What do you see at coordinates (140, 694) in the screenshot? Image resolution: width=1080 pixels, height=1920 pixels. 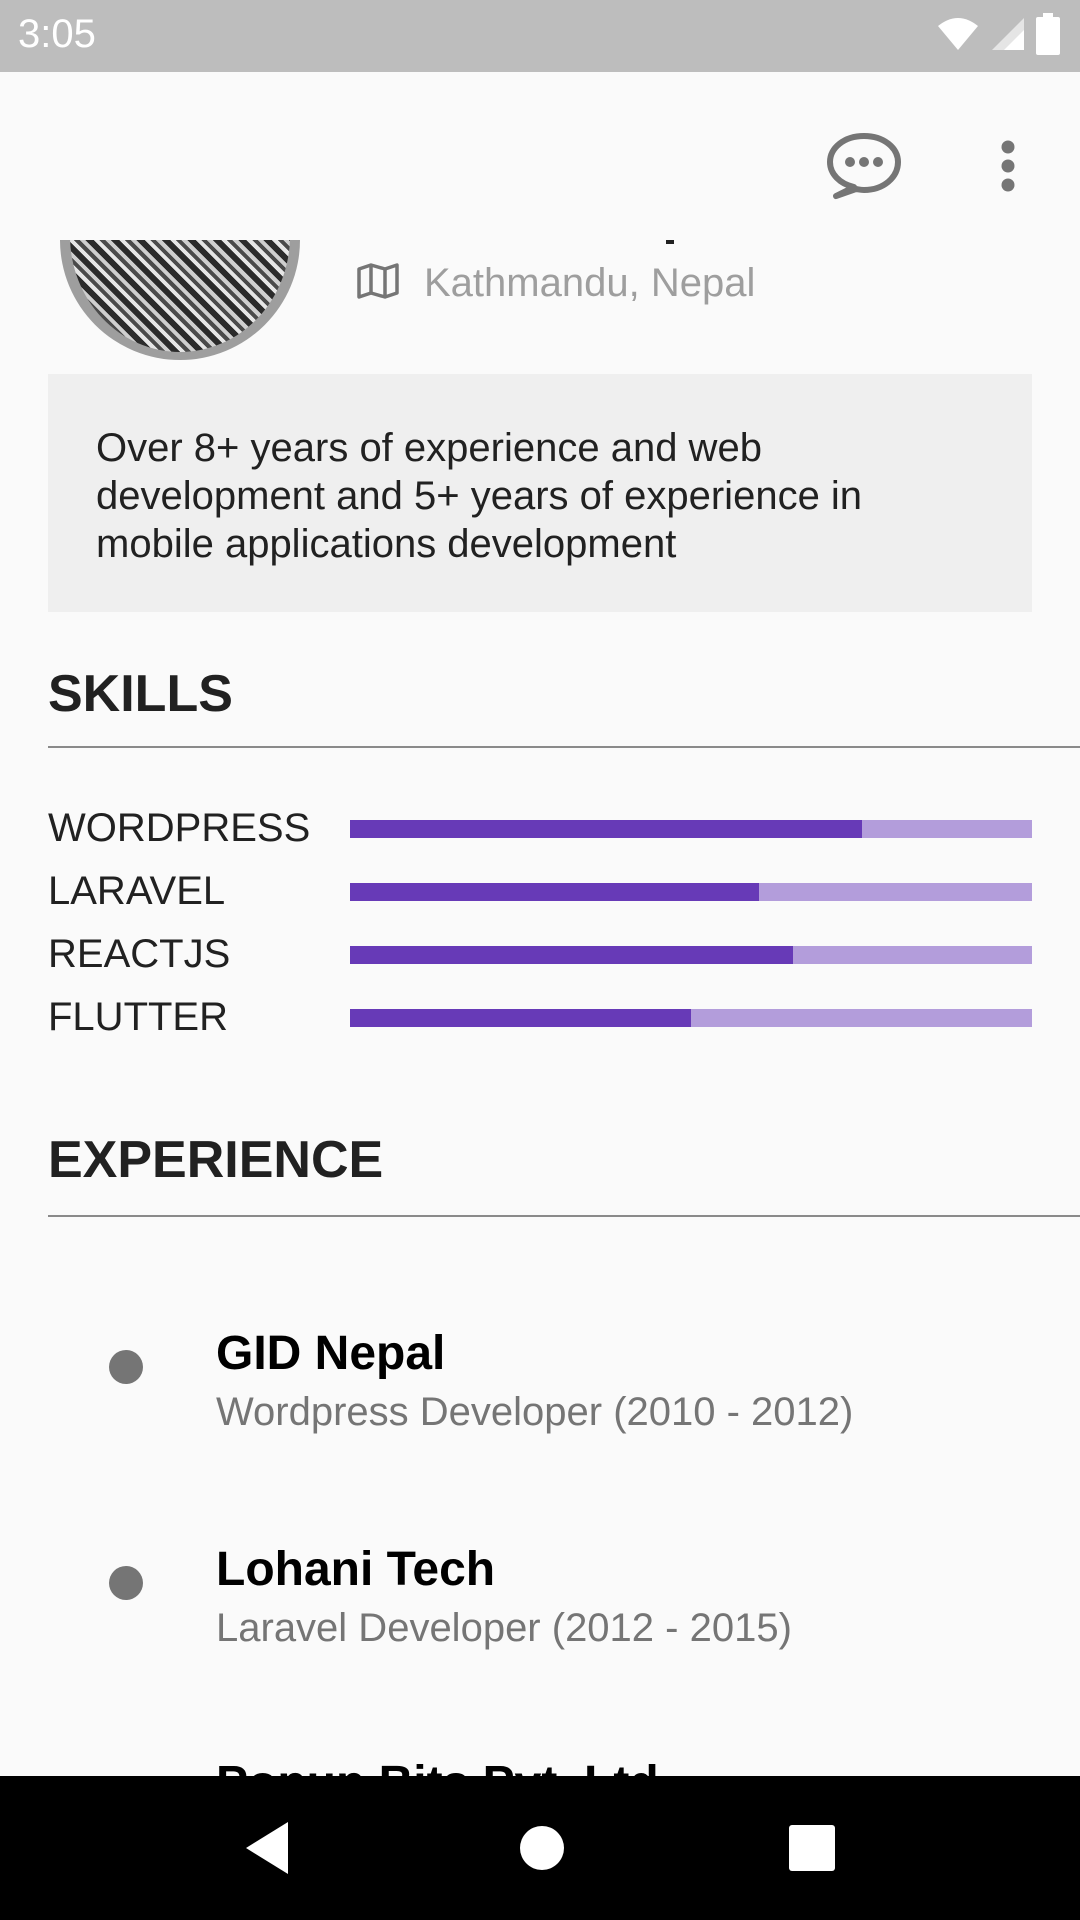 I see `skills-title: SKILLS` at bounding box center [140, 694].